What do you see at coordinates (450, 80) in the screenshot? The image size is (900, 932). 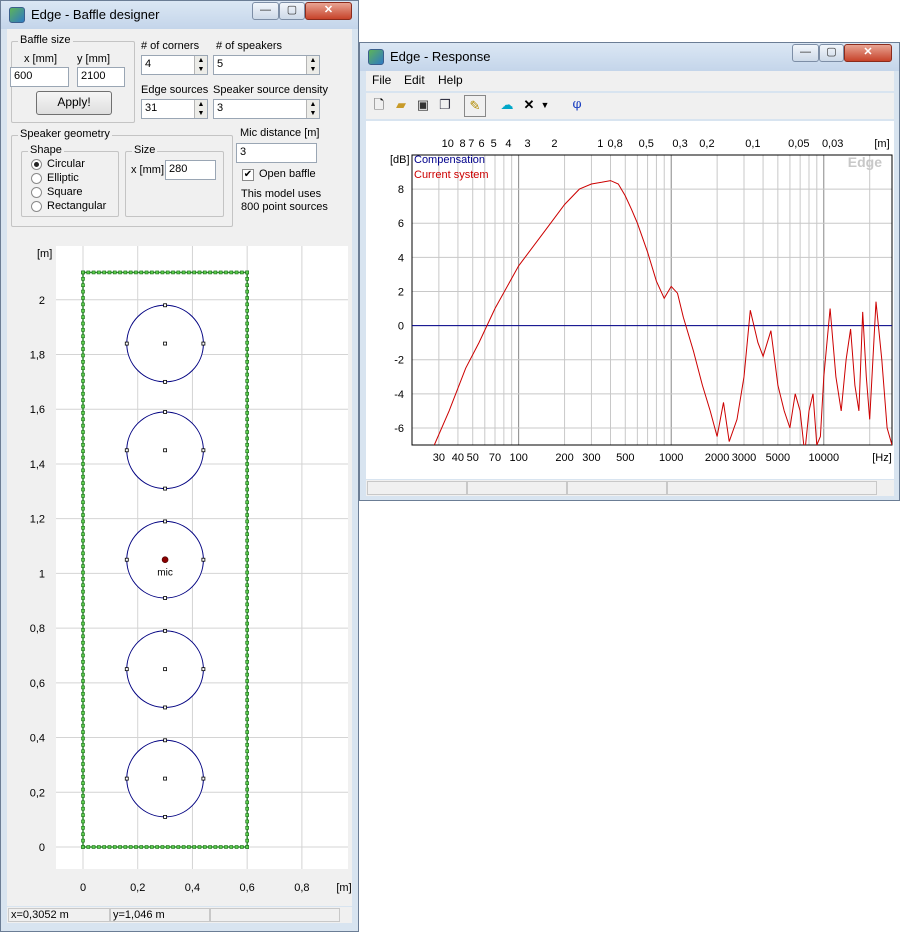 I see `menu-help: Help` at bounding box center [450, 80].